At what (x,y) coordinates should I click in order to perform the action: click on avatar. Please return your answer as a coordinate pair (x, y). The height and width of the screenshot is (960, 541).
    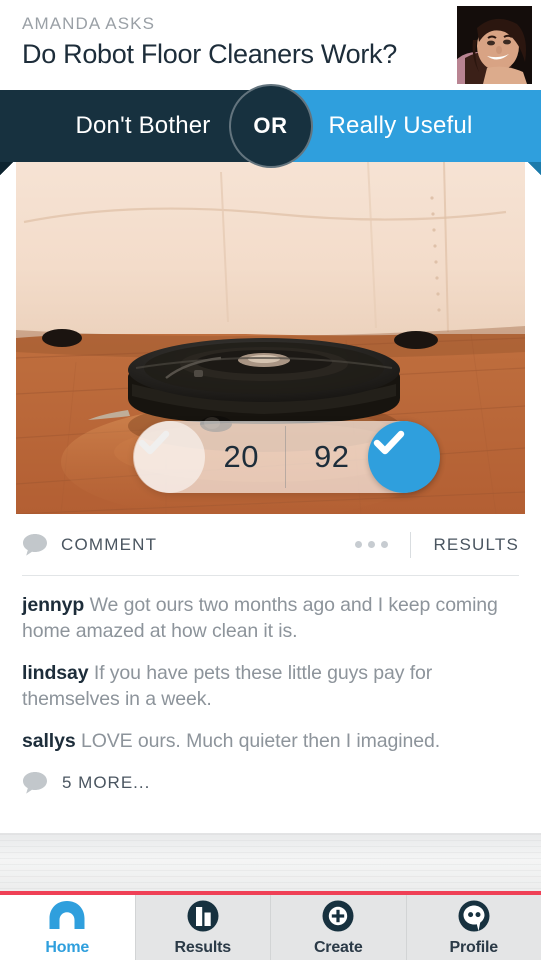
    Looking at the image, I should click on (494, 45).